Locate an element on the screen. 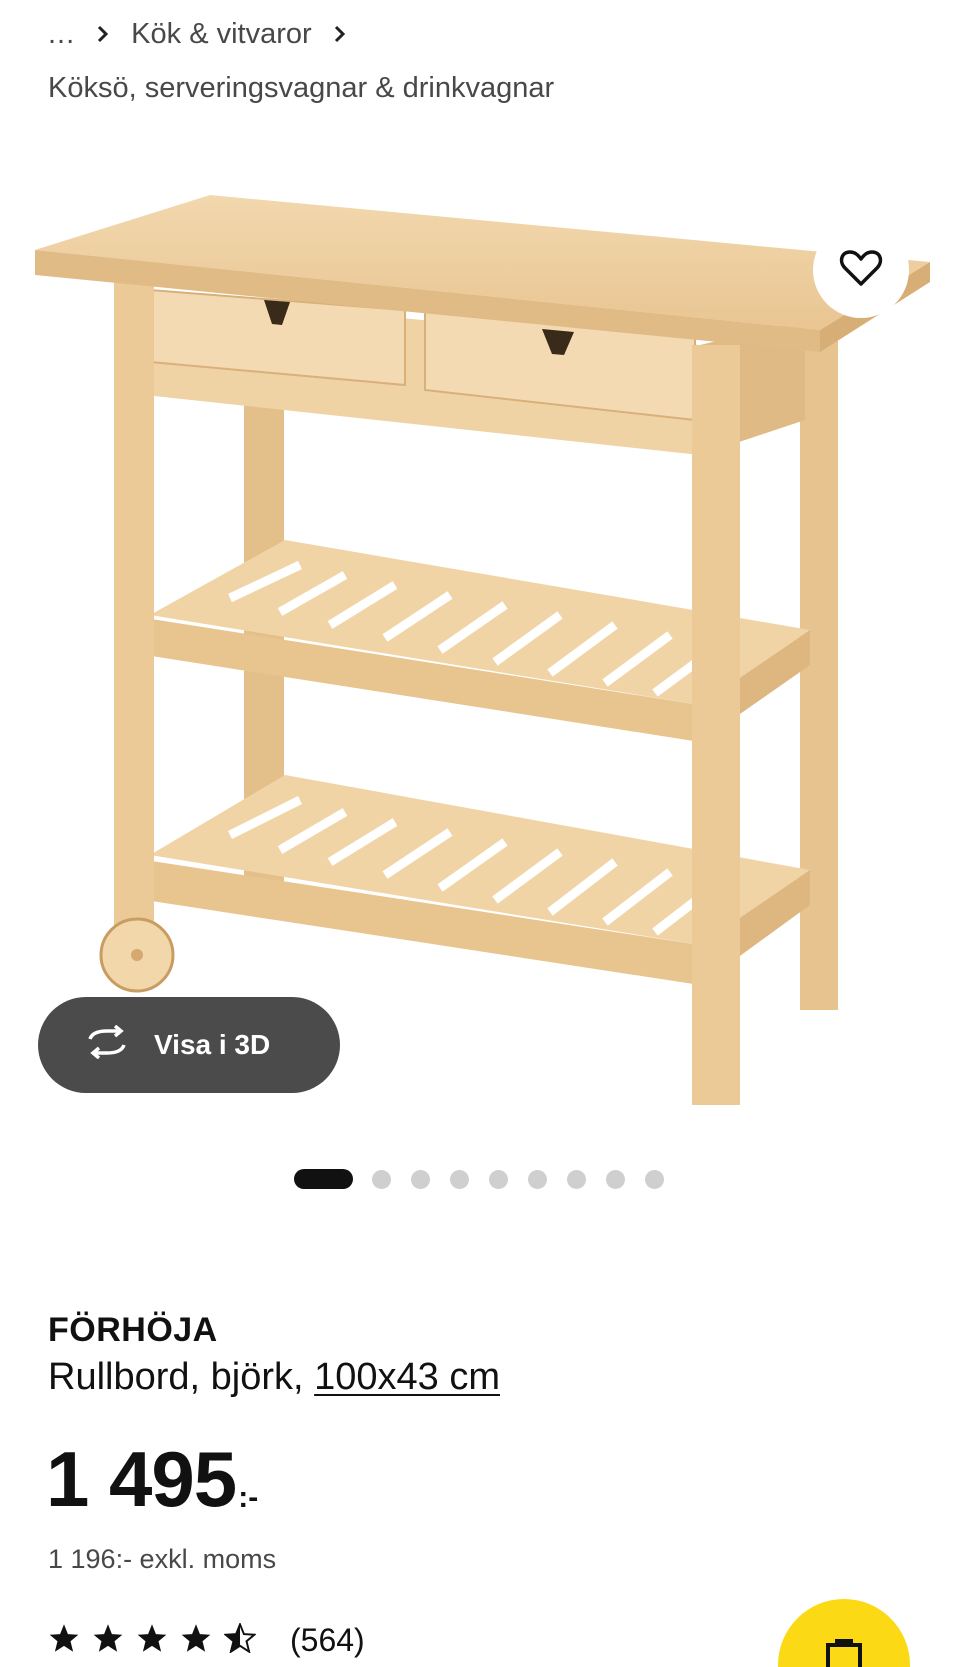  view-3d-button: Visa i 3D is located at coordinates (189, 1045).